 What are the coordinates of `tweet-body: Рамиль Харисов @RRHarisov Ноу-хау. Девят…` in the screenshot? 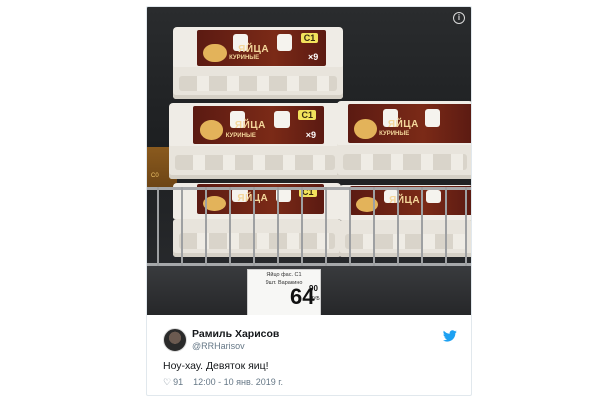 It's located at (309, 355).